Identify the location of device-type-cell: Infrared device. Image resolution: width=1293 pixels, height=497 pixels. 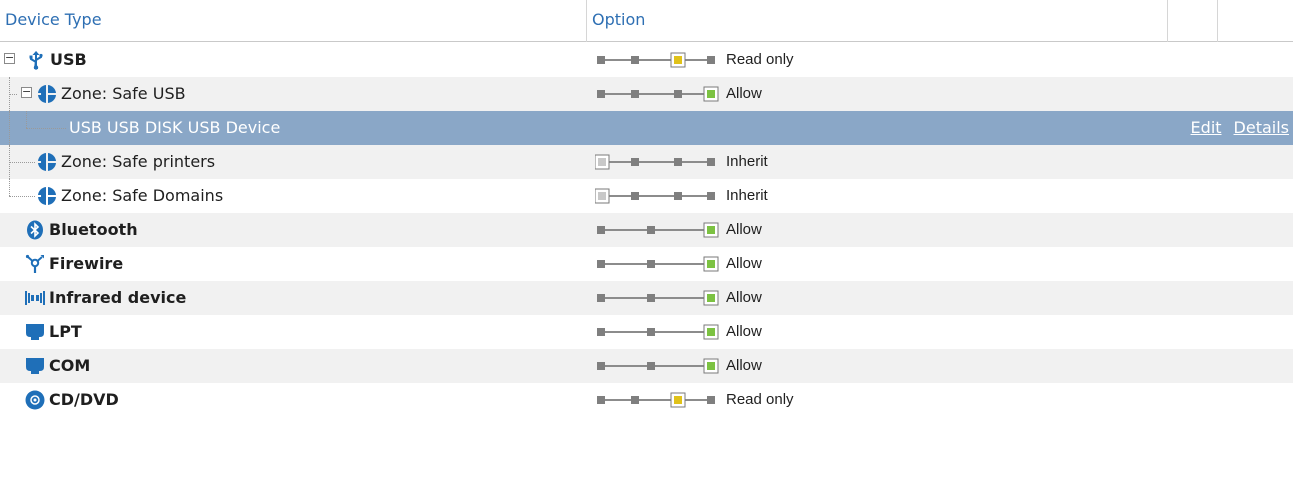
(292, 298).